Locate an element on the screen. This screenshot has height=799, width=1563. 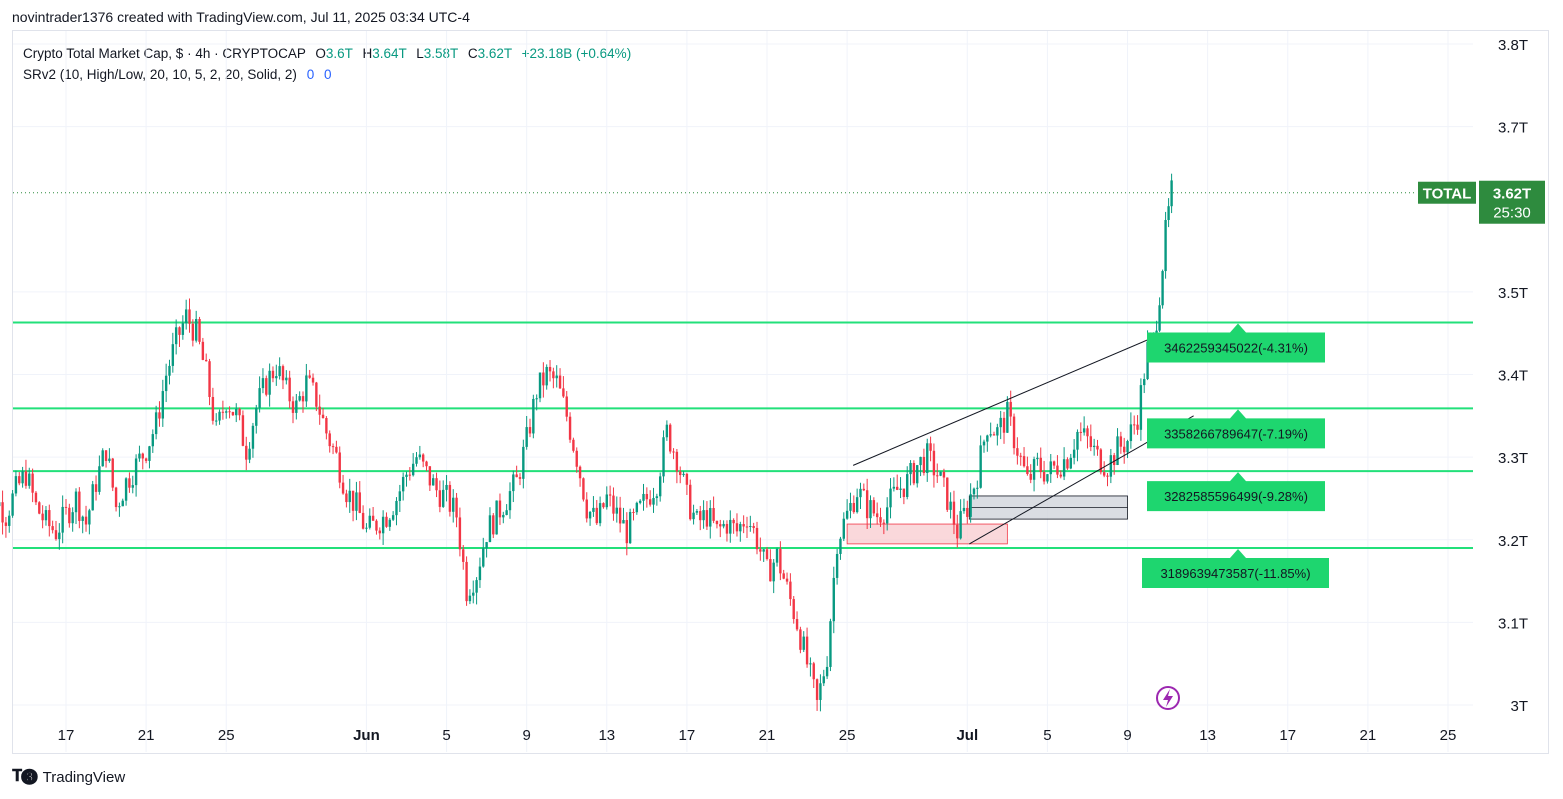
low-label: L is located at coordinates (420, 53).